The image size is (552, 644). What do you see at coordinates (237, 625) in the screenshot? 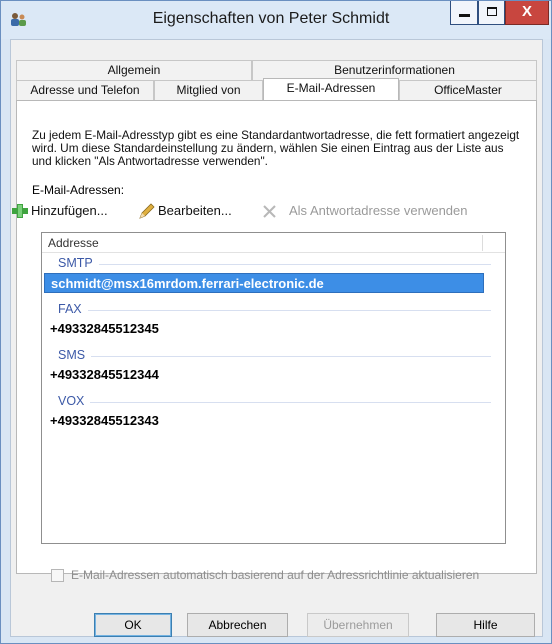
I see `cancel-button: Abbrechen` at bounding box center [237, 625].